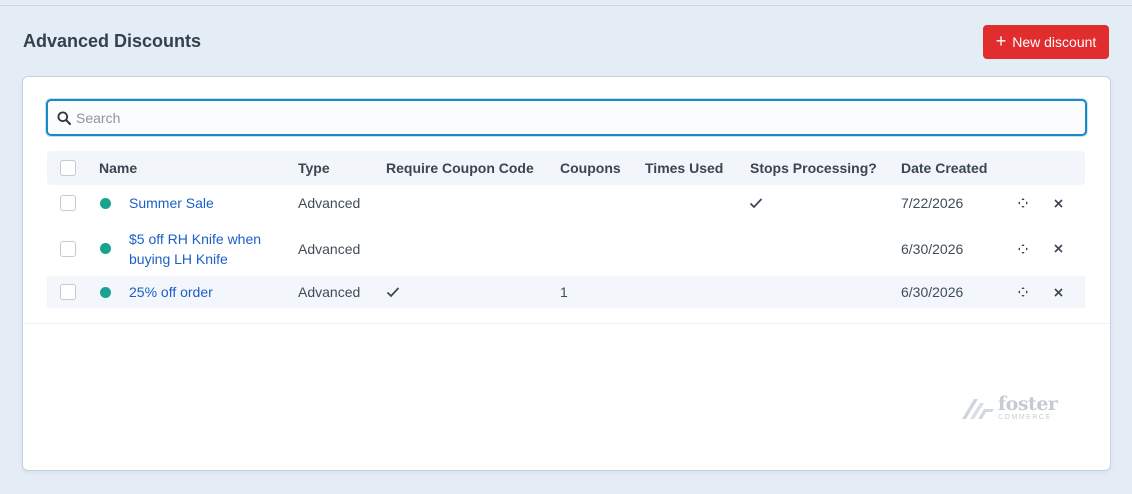 The image size is (1132, 494). What do you see at coordinates (118, 168) in the screenshot?
I see `column-header-name: Name` at bounding box center [118, 168].